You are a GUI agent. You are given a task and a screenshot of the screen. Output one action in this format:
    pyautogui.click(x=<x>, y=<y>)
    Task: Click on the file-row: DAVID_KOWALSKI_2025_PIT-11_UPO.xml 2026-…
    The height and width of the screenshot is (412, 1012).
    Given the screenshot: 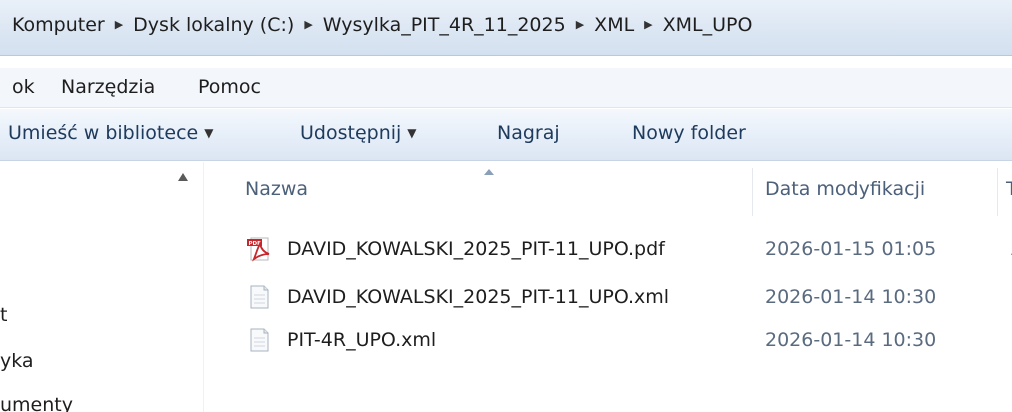 What is the action you would take?
    pyautogui.click(x=628, y=299)
    